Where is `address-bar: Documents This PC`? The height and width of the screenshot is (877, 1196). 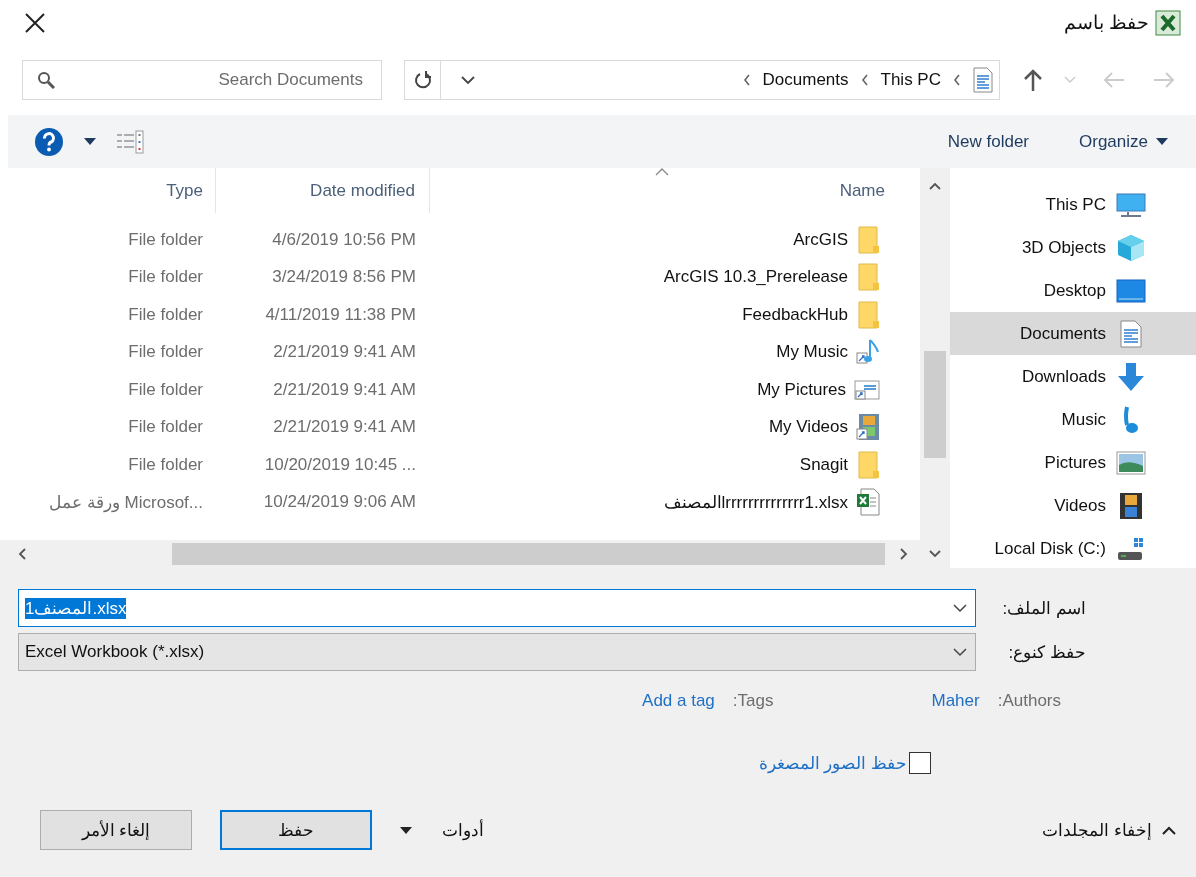 address-bar: Documents This PC is located at coordinates (702, 80).